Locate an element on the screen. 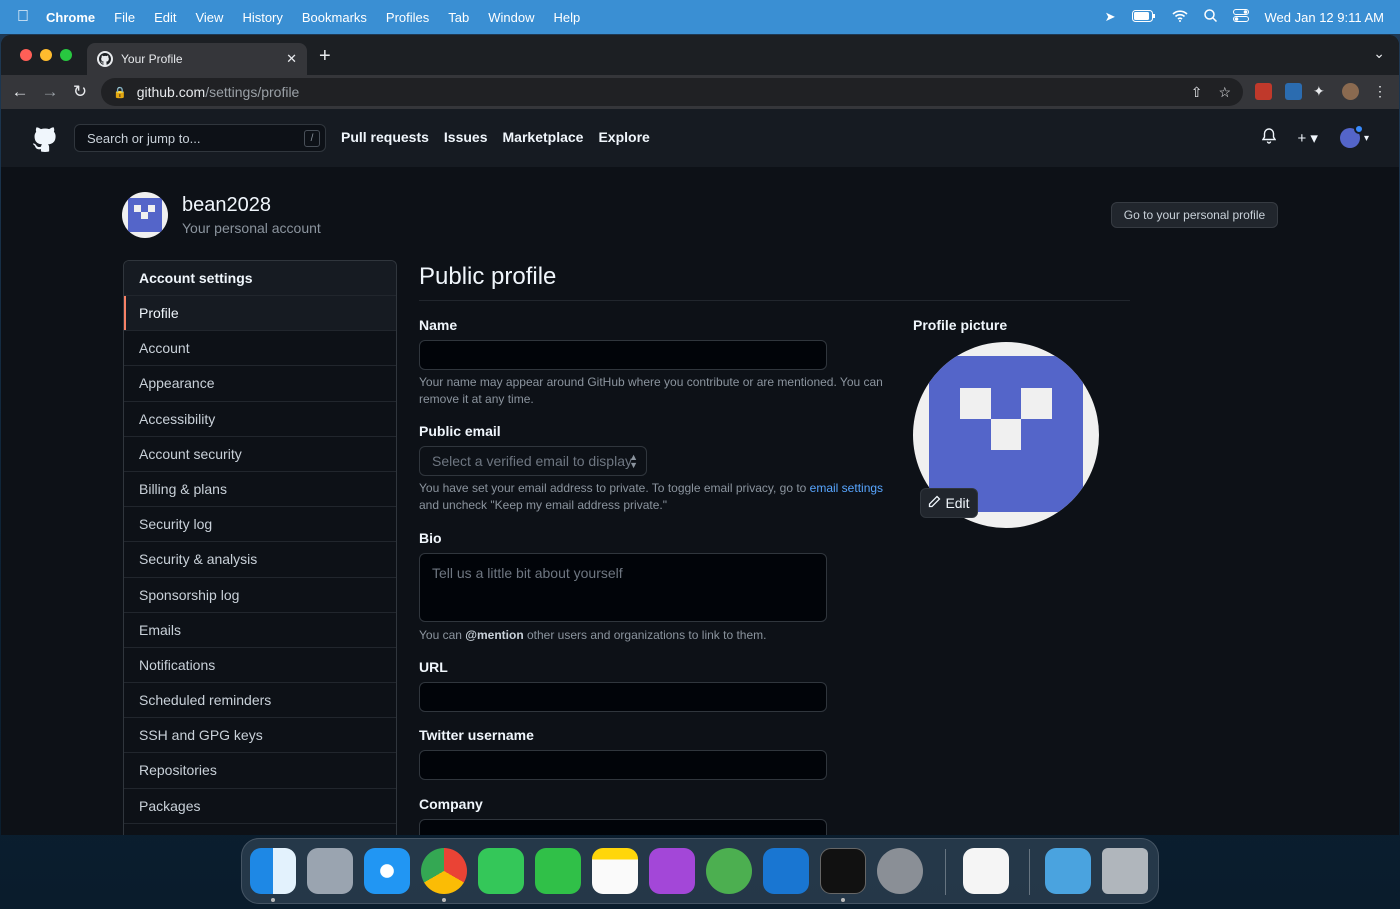  menu-edit: Edit is located at coordinates (165, 17).